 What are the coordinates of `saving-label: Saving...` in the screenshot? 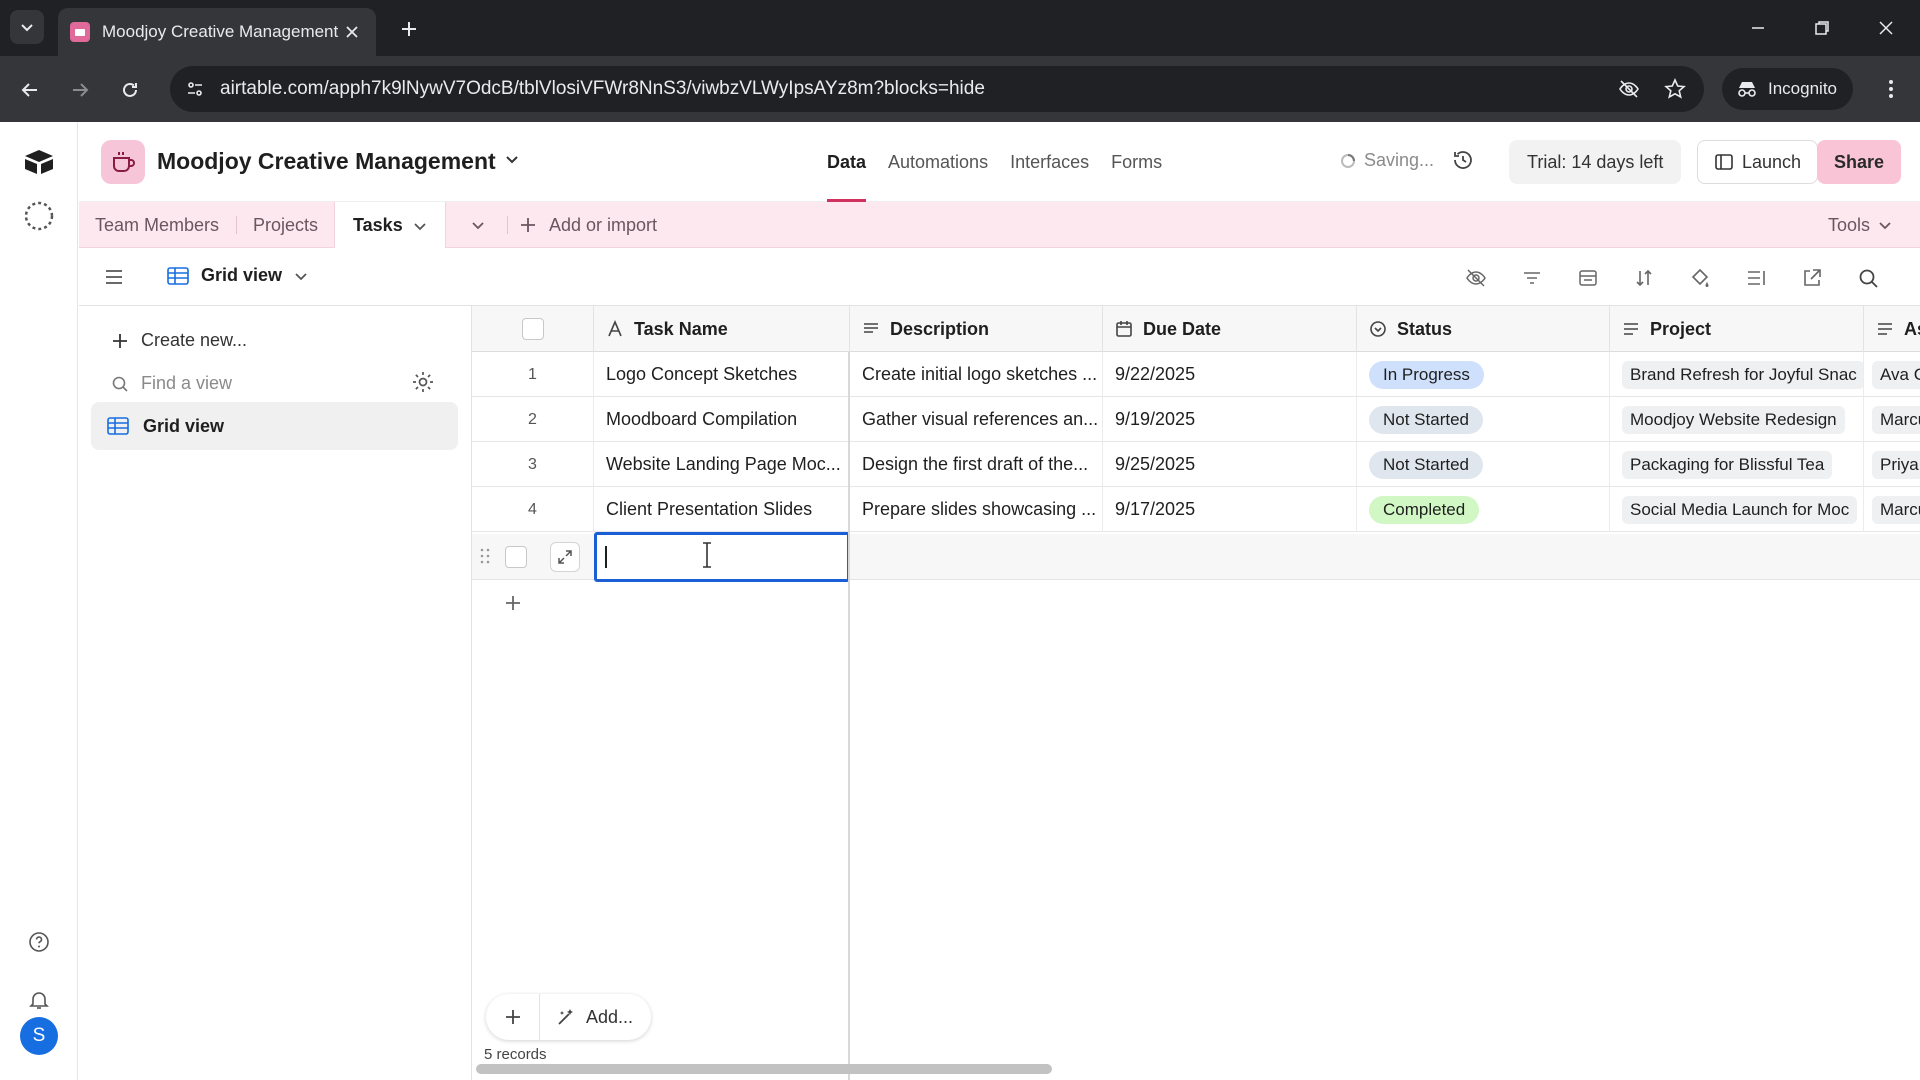 It's located at (1399, 160).